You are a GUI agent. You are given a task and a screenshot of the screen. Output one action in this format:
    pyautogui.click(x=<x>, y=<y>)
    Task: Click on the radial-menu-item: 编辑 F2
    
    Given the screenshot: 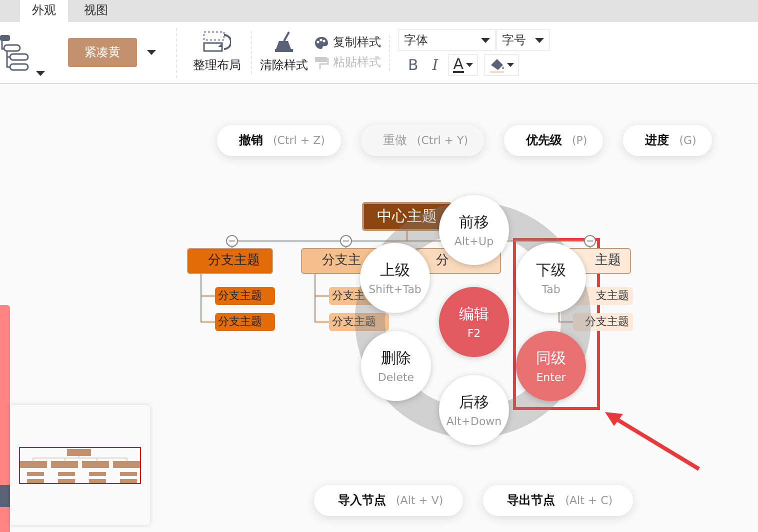 What is the action you would take?
    pyautogui.click(x=474, y=322)
    